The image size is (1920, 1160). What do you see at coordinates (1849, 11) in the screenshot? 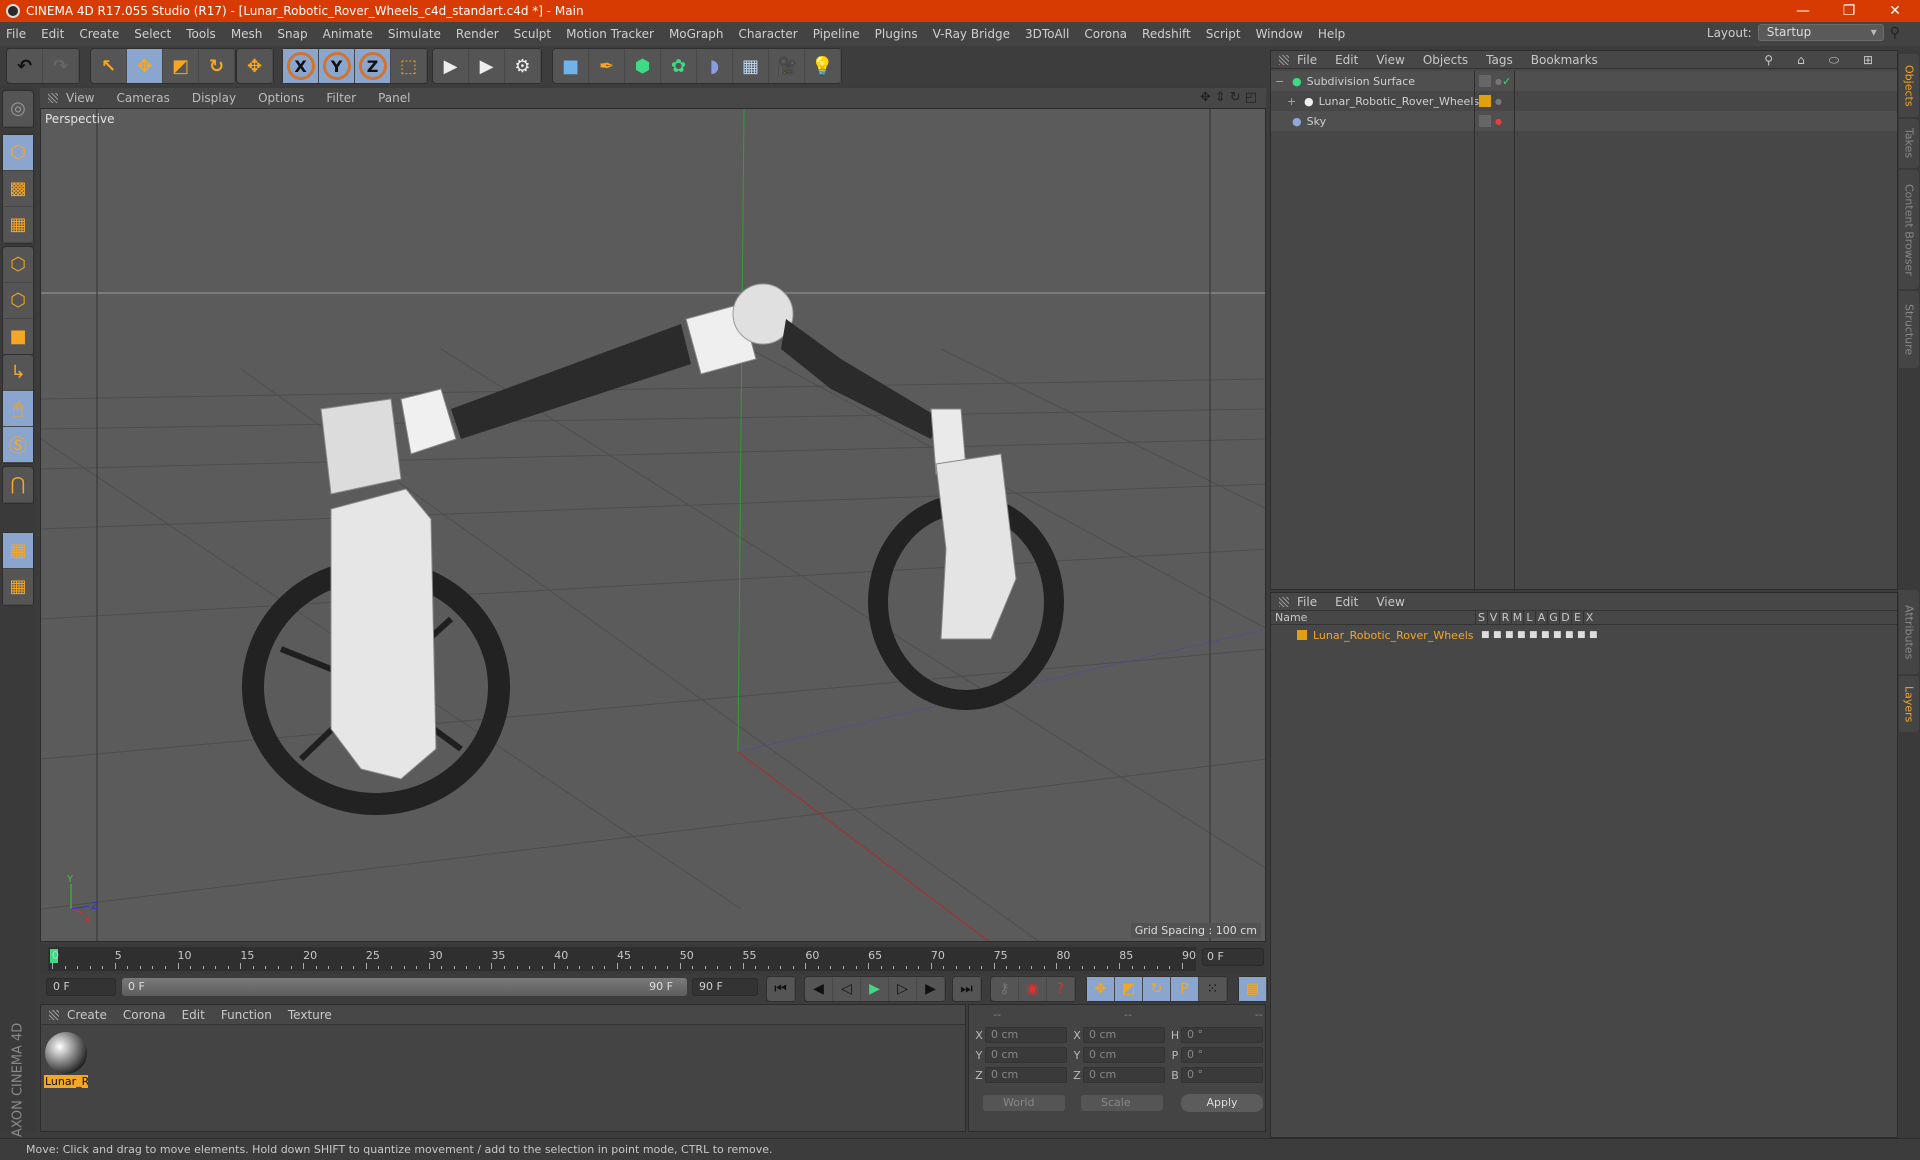
I see `restore-button: ❐` at bounding box center [1849, 11].